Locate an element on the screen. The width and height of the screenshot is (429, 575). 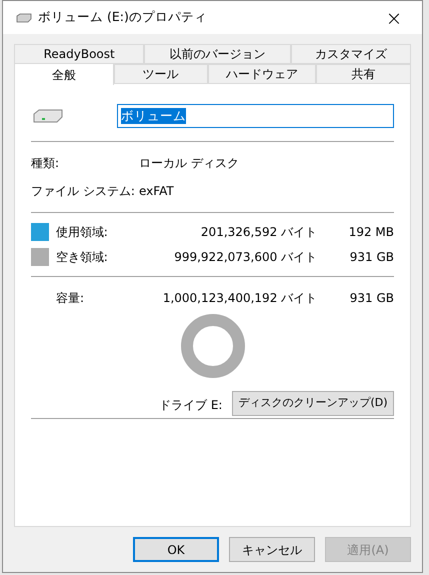
tab: ReadyBoost is located at coordinates (79, 54).